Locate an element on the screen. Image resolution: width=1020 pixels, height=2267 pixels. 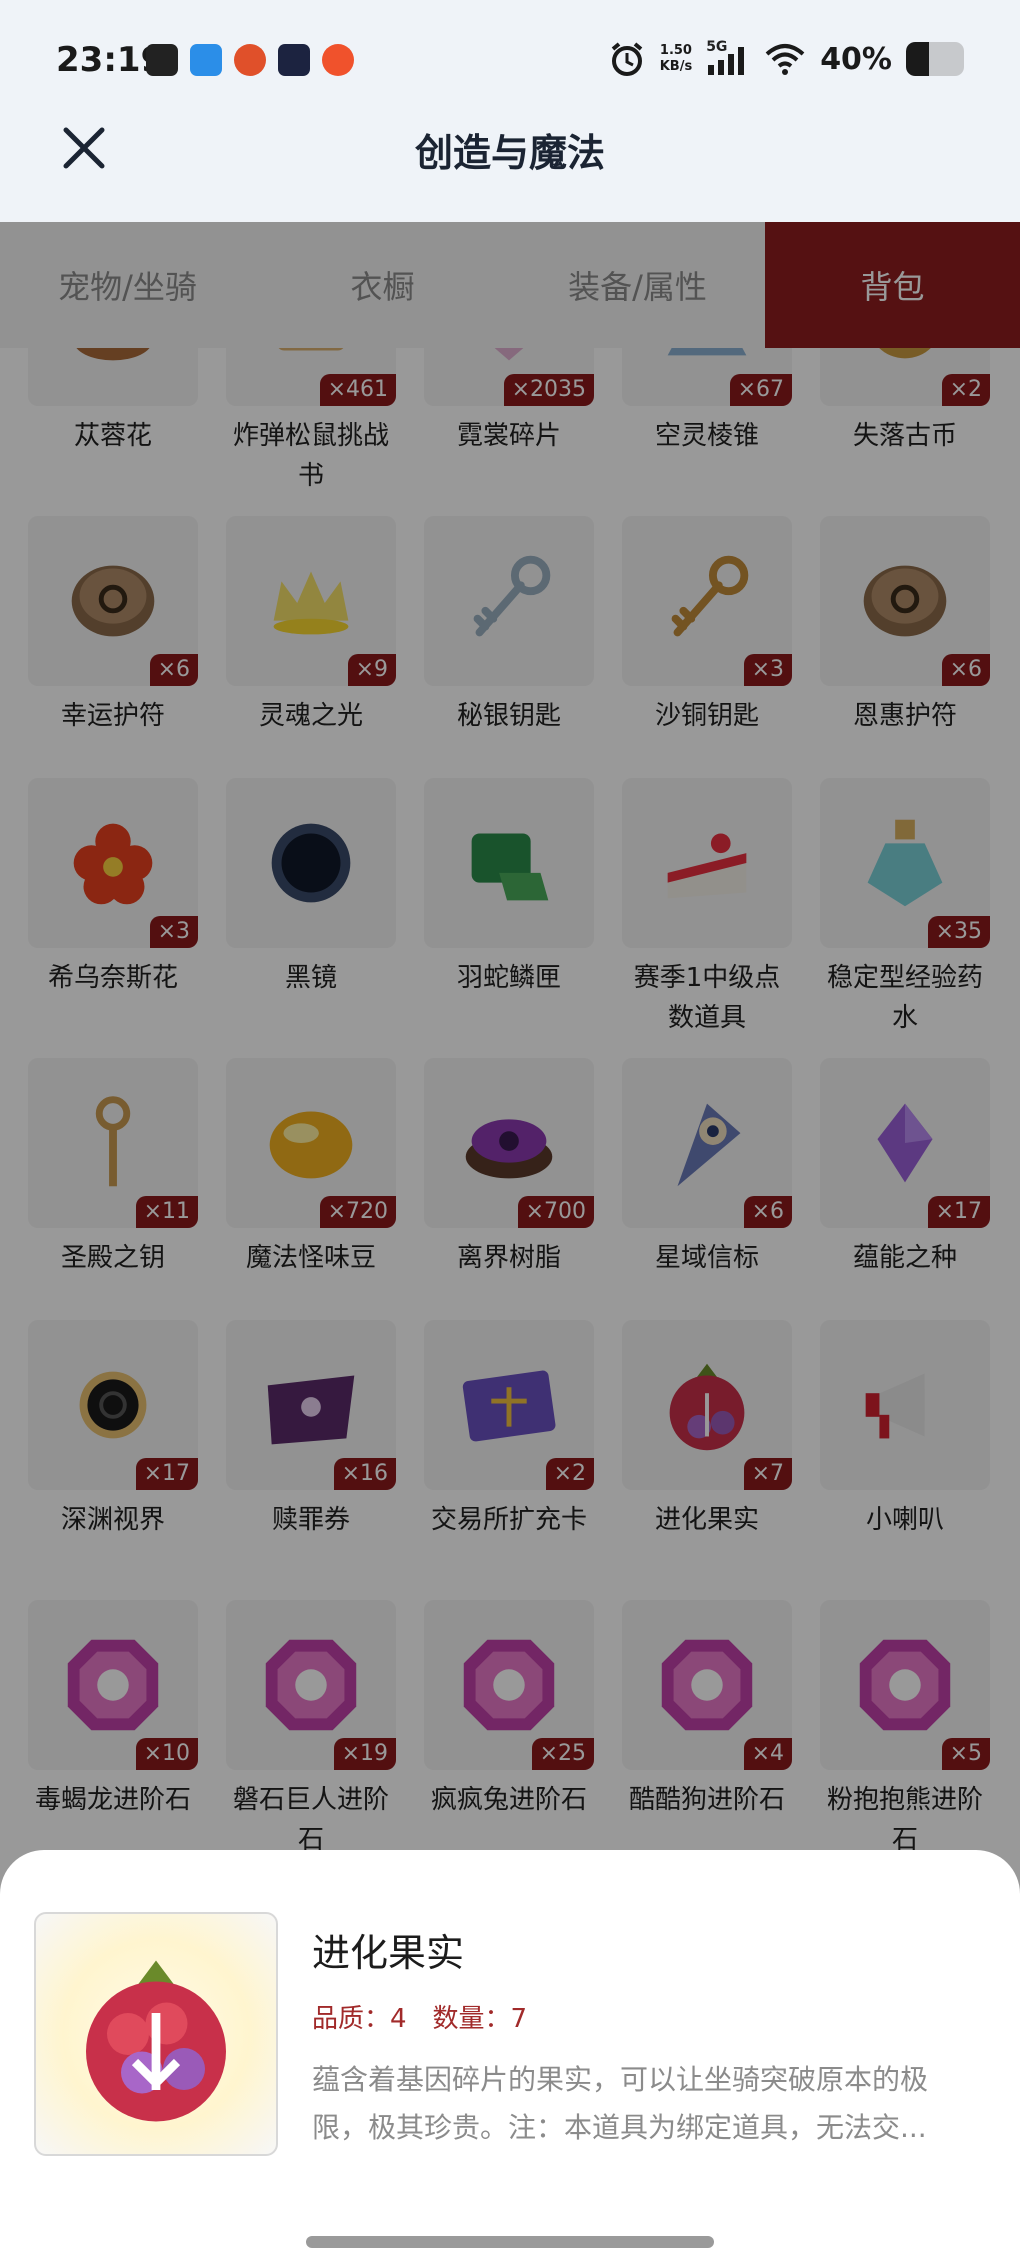
inventory-item: 羽蛇鳞匣 is located at coordinates (509, 909).